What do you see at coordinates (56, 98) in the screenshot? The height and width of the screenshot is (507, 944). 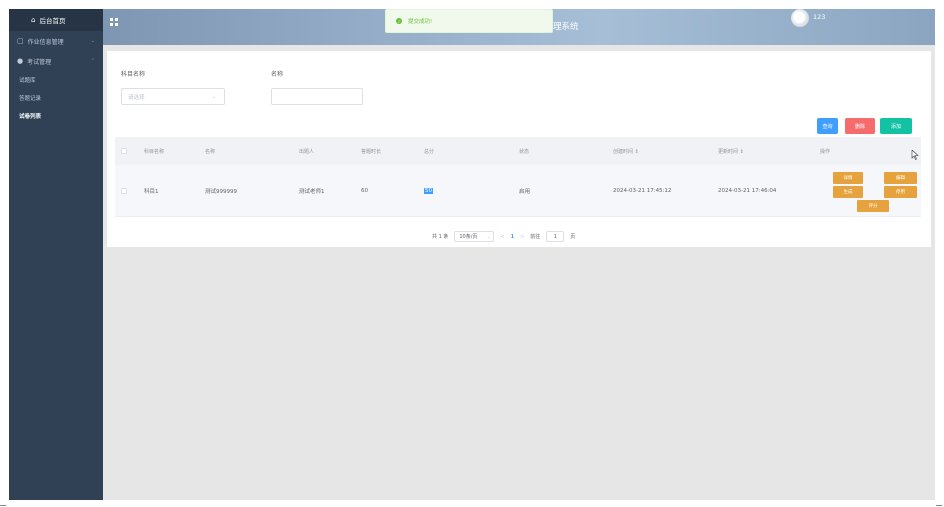 I see `sidebar-sub-answer-records: 答题记录` at bounding box center [56, 98].